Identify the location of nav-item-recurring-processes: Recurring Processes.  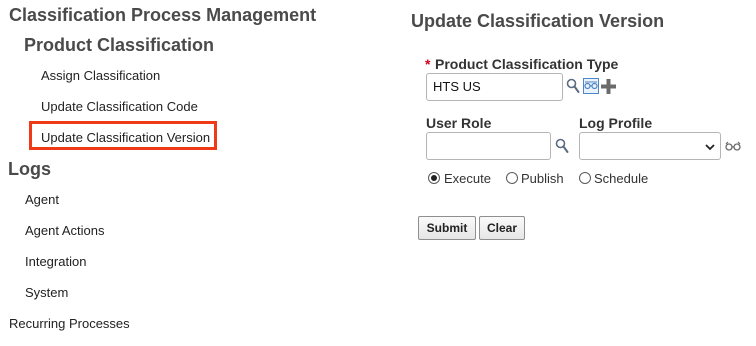
(69, 323).